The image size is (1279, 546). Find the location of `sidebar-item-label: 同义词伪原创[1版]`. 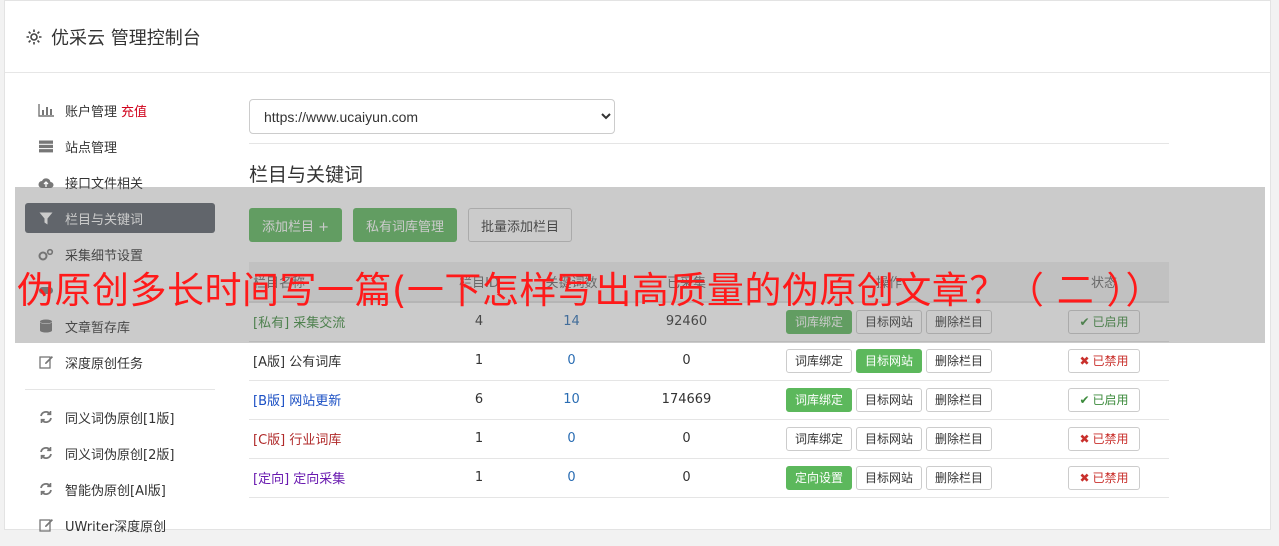

sidebar-item-label: 同义词伪原创[1版] is located at coordinates (120, 419).